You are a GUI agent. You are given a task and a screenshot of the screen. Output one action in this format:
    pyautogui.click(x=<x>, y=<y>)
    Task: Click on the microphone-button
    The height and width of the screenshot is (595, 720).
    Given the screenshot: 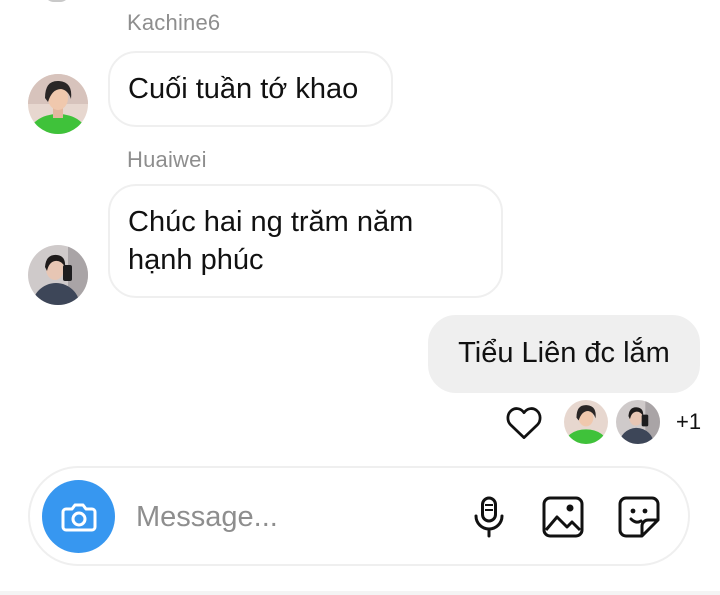 What is the action you would take?
    pyautogui.click(x=489, y=517)
    